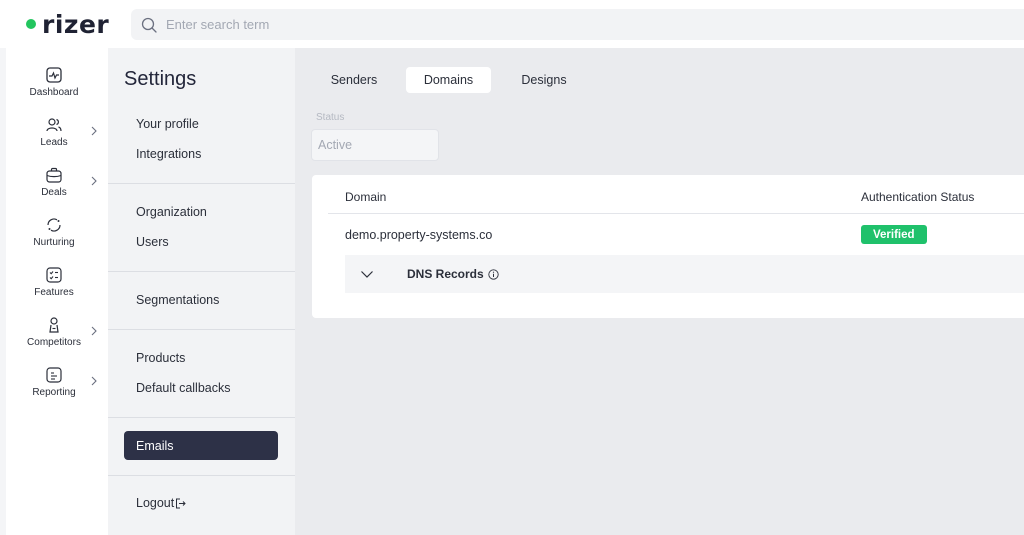 The width and height of the screenshot is (1024, 535). I want to click on logout-icon, so click(181, 503).